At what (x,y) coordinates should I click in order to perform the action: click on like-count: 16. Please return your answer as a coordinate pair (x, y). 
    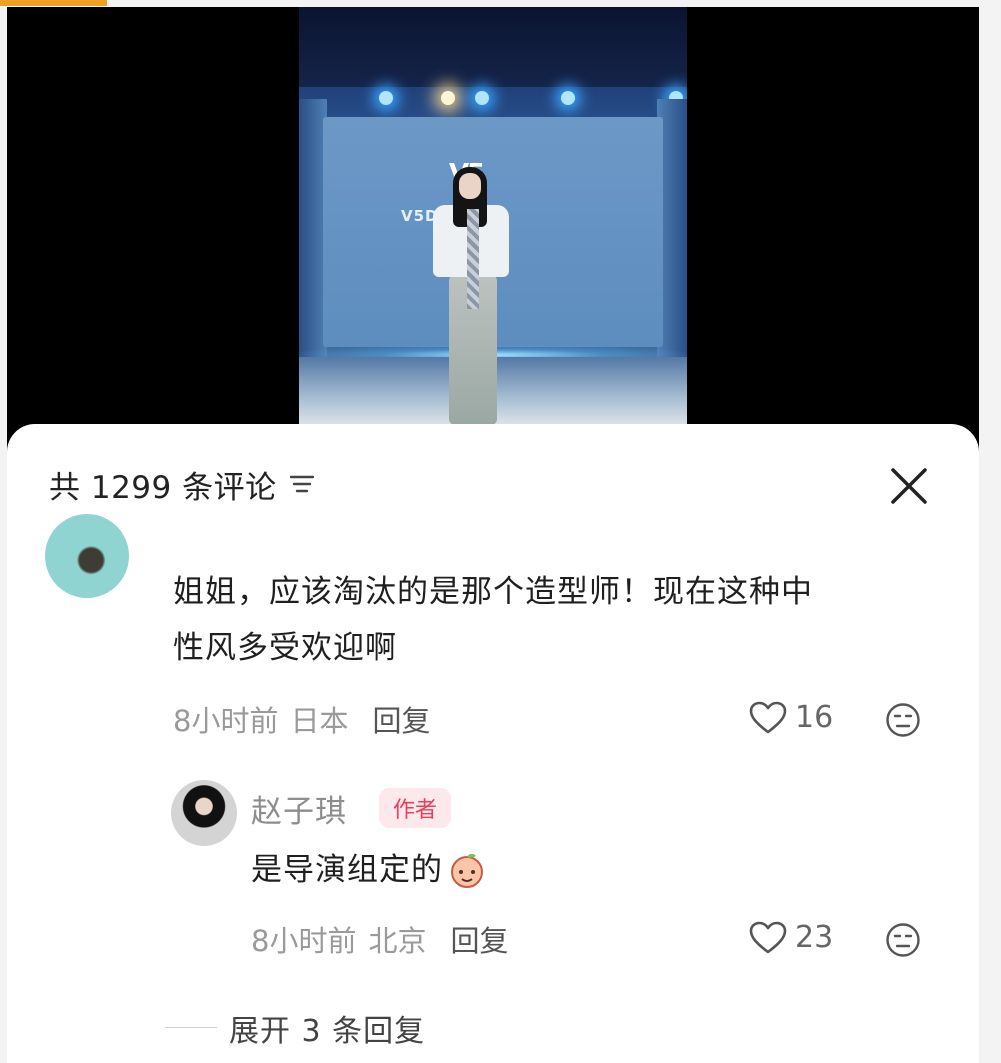
    Looking at the image, I should click on (814, 717).